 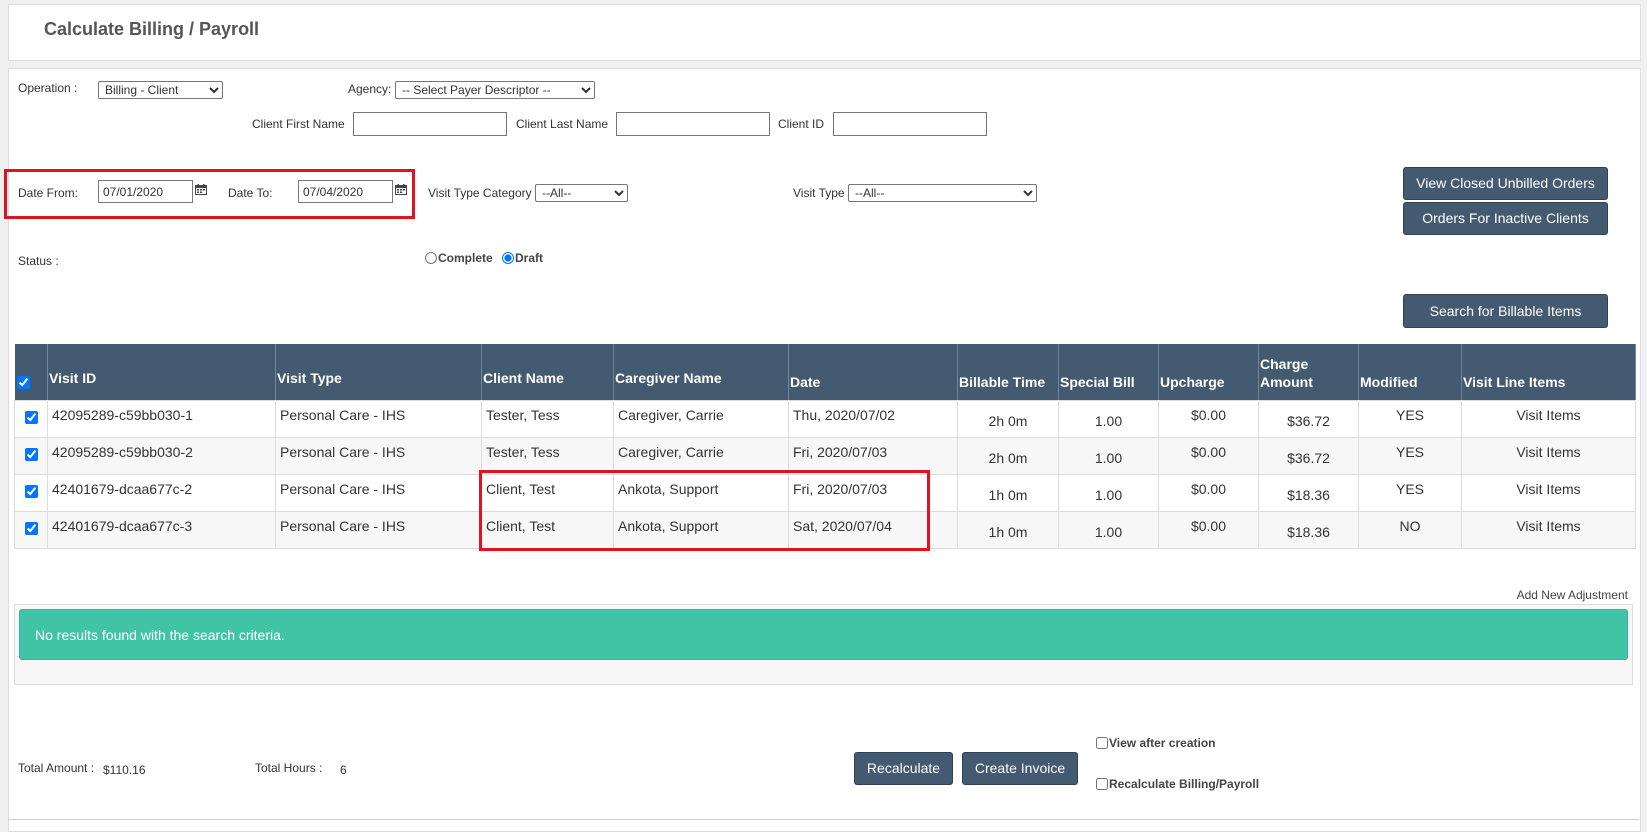 What do you see at coordinates (819, 193) in the screenshot?
I see `visit-type-label: Visit Type` at bounding box center [819, 193].